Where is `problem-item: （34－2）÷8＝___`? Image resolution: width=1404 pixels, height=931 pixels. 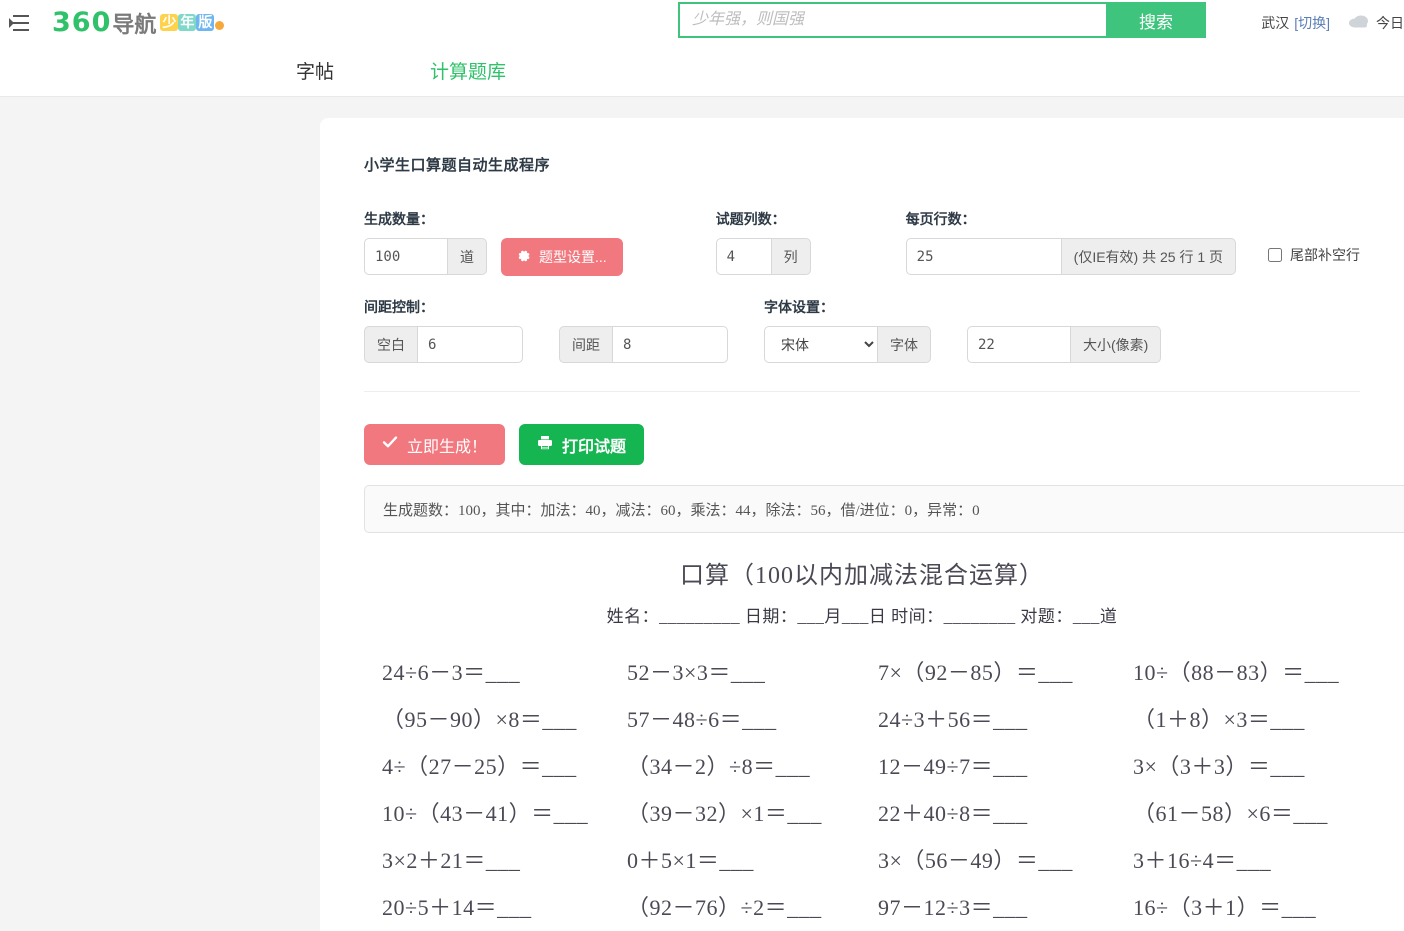 problem-item: （34－2）÷8＝___ is located at coordinates (719, 766).